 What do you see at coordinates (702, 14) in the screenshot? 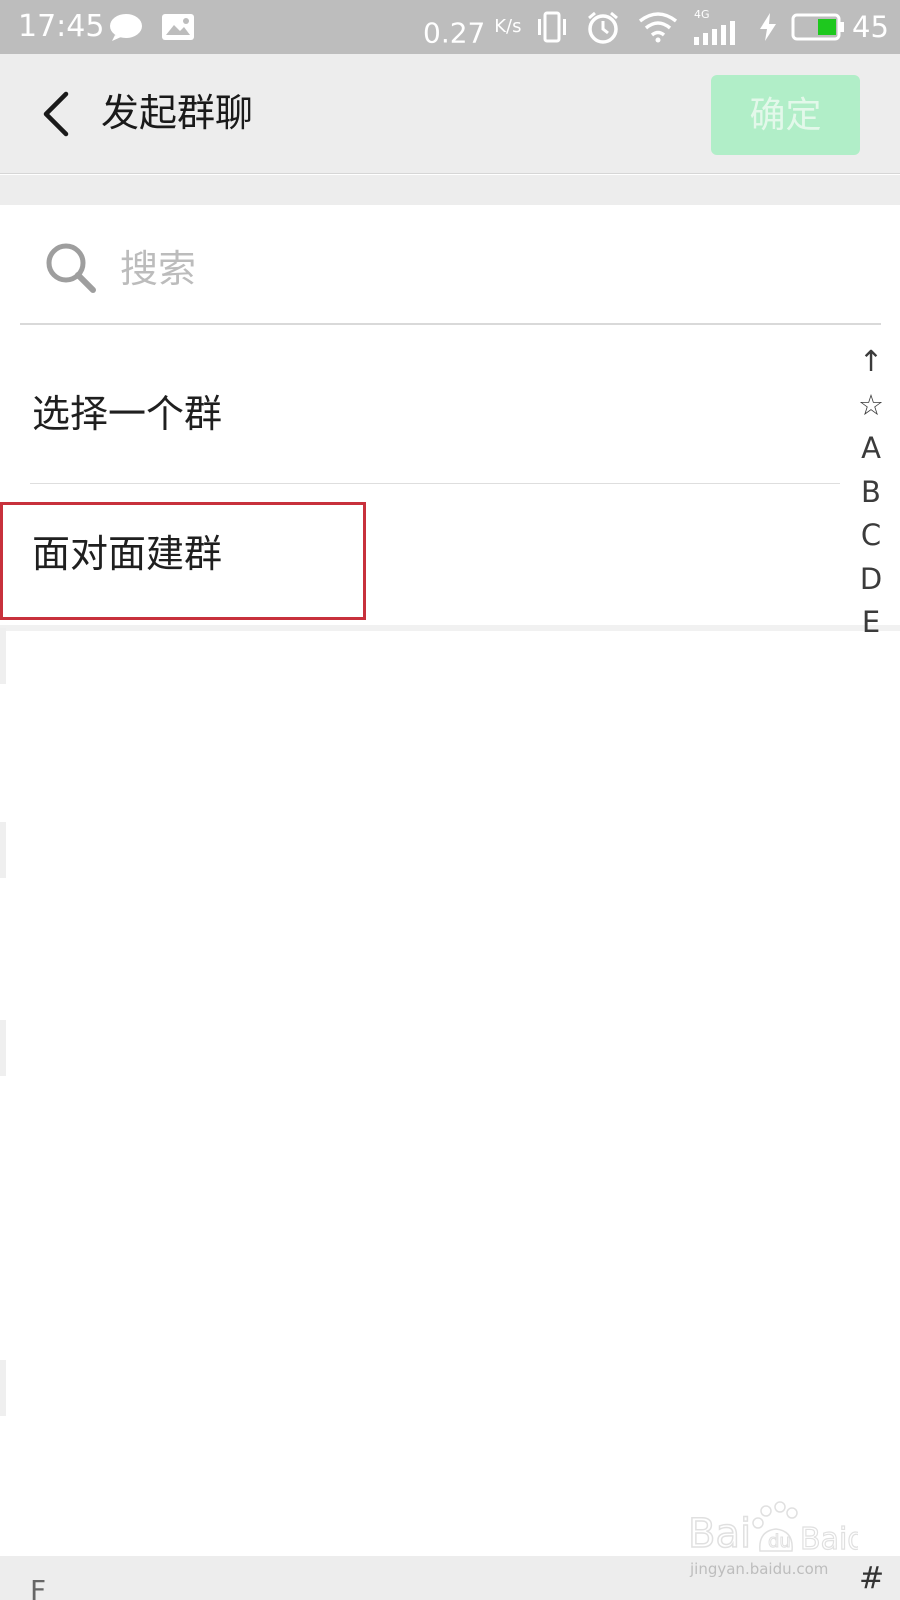
I see `network-type: 4G` at bounding box center [702, 14].